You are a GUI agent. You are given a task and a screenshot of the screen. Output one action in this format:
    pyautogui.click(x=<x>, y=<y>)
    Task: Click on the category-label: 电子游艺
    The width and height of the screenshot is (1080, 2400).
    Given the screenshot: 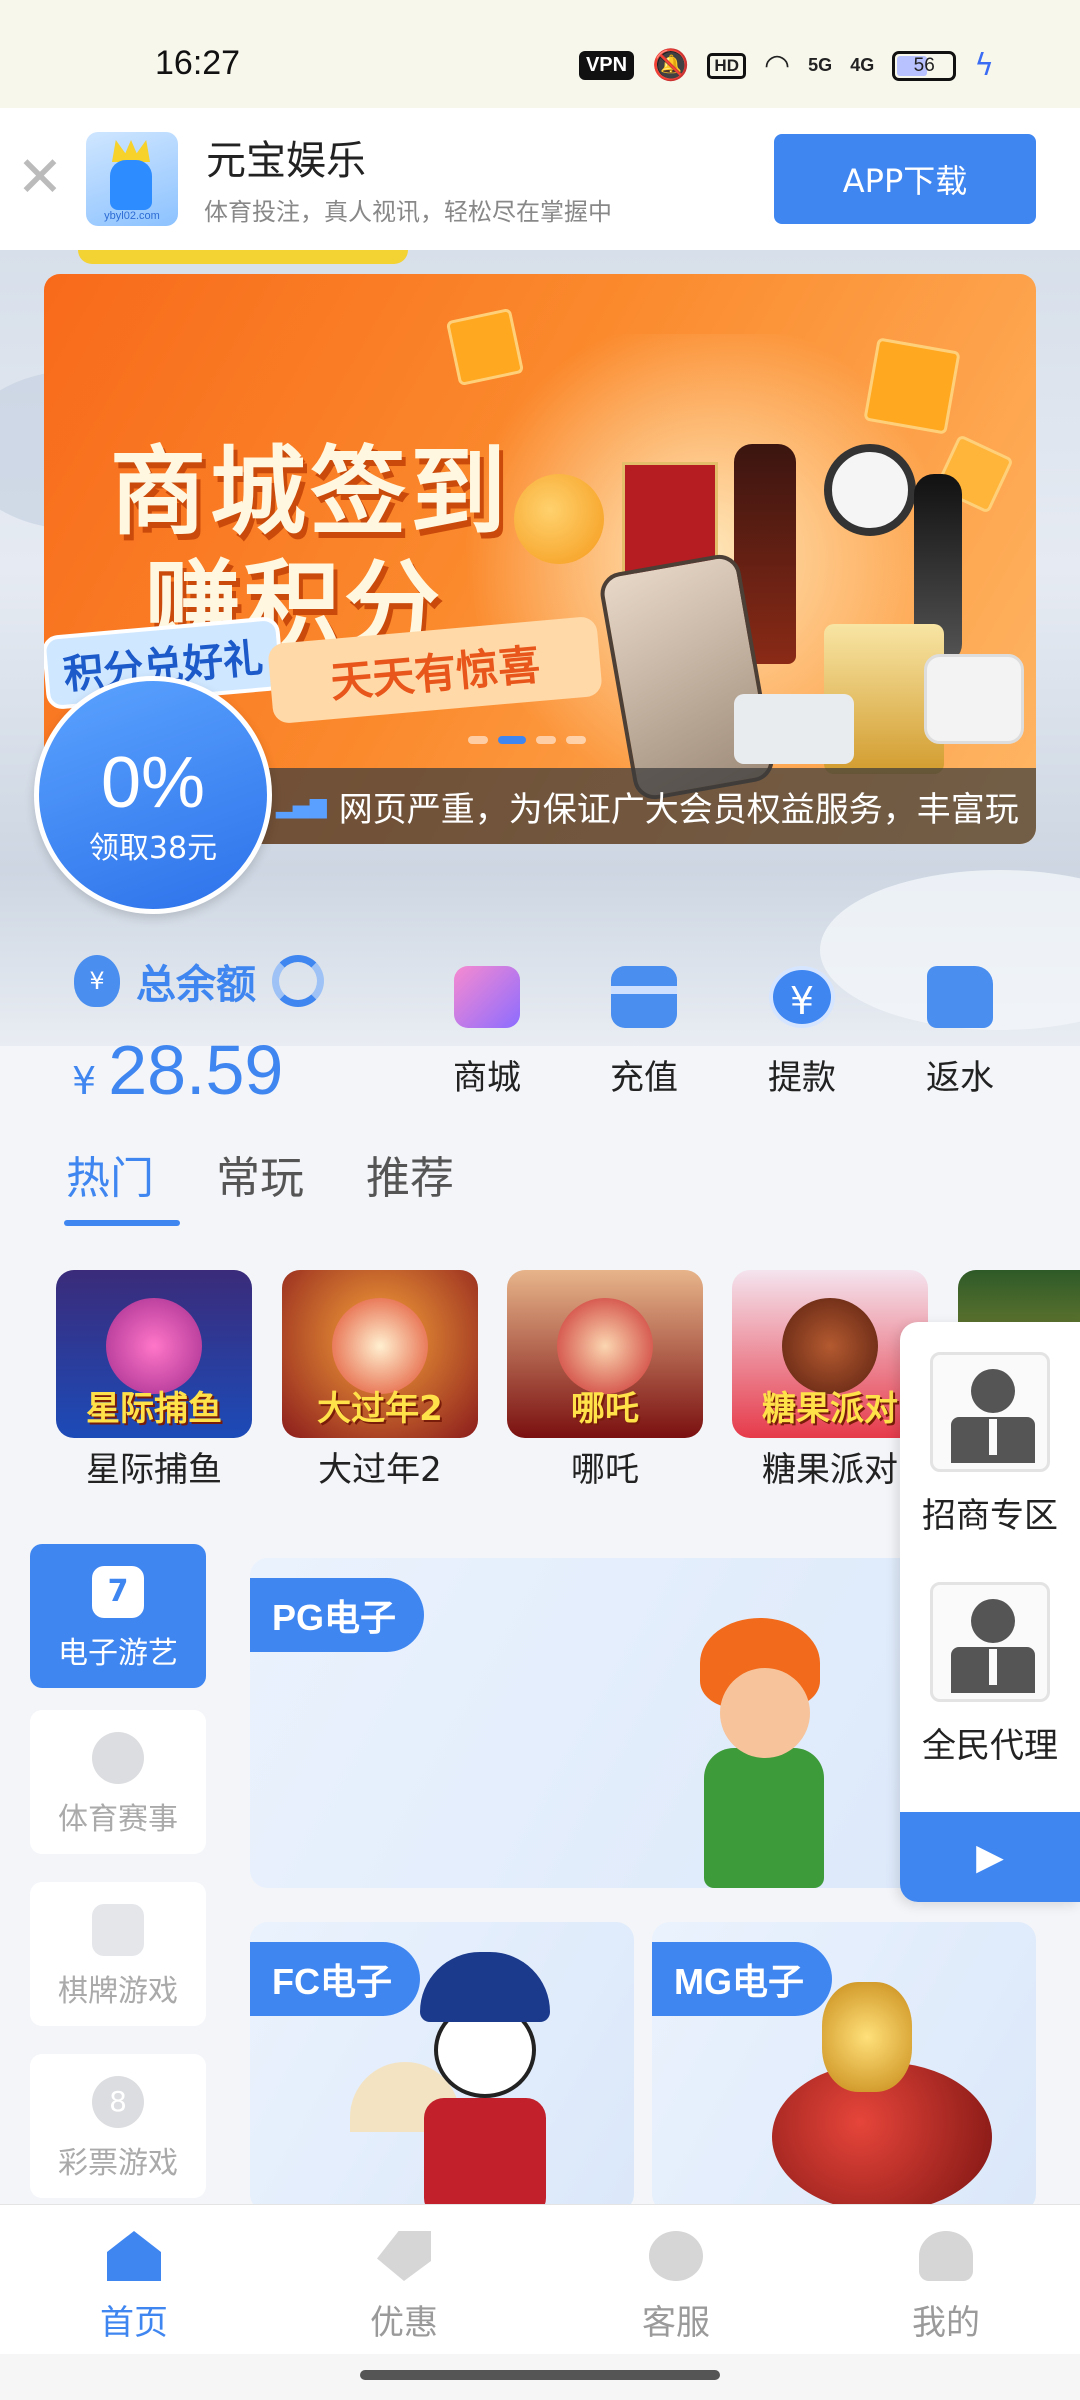 What is the action you would take?
    pyautogui.click(x=118, y=1653)
    